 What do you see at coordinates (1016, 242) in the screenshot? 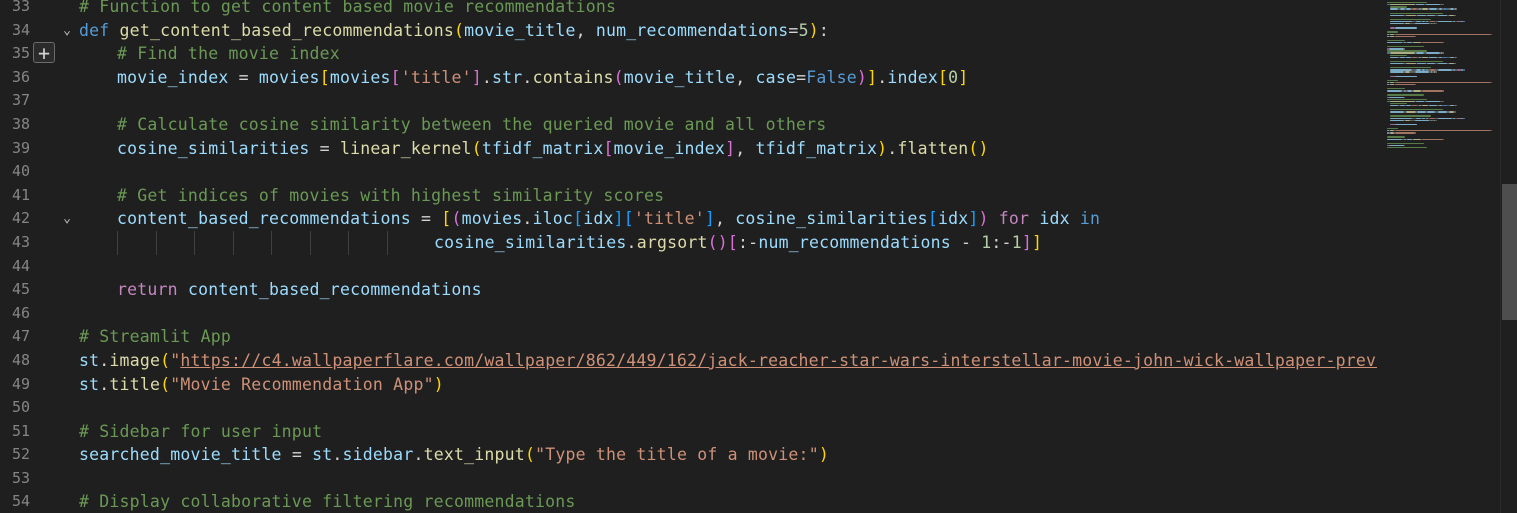
I see `code-token: 1` at bounding box center [1016, 242].